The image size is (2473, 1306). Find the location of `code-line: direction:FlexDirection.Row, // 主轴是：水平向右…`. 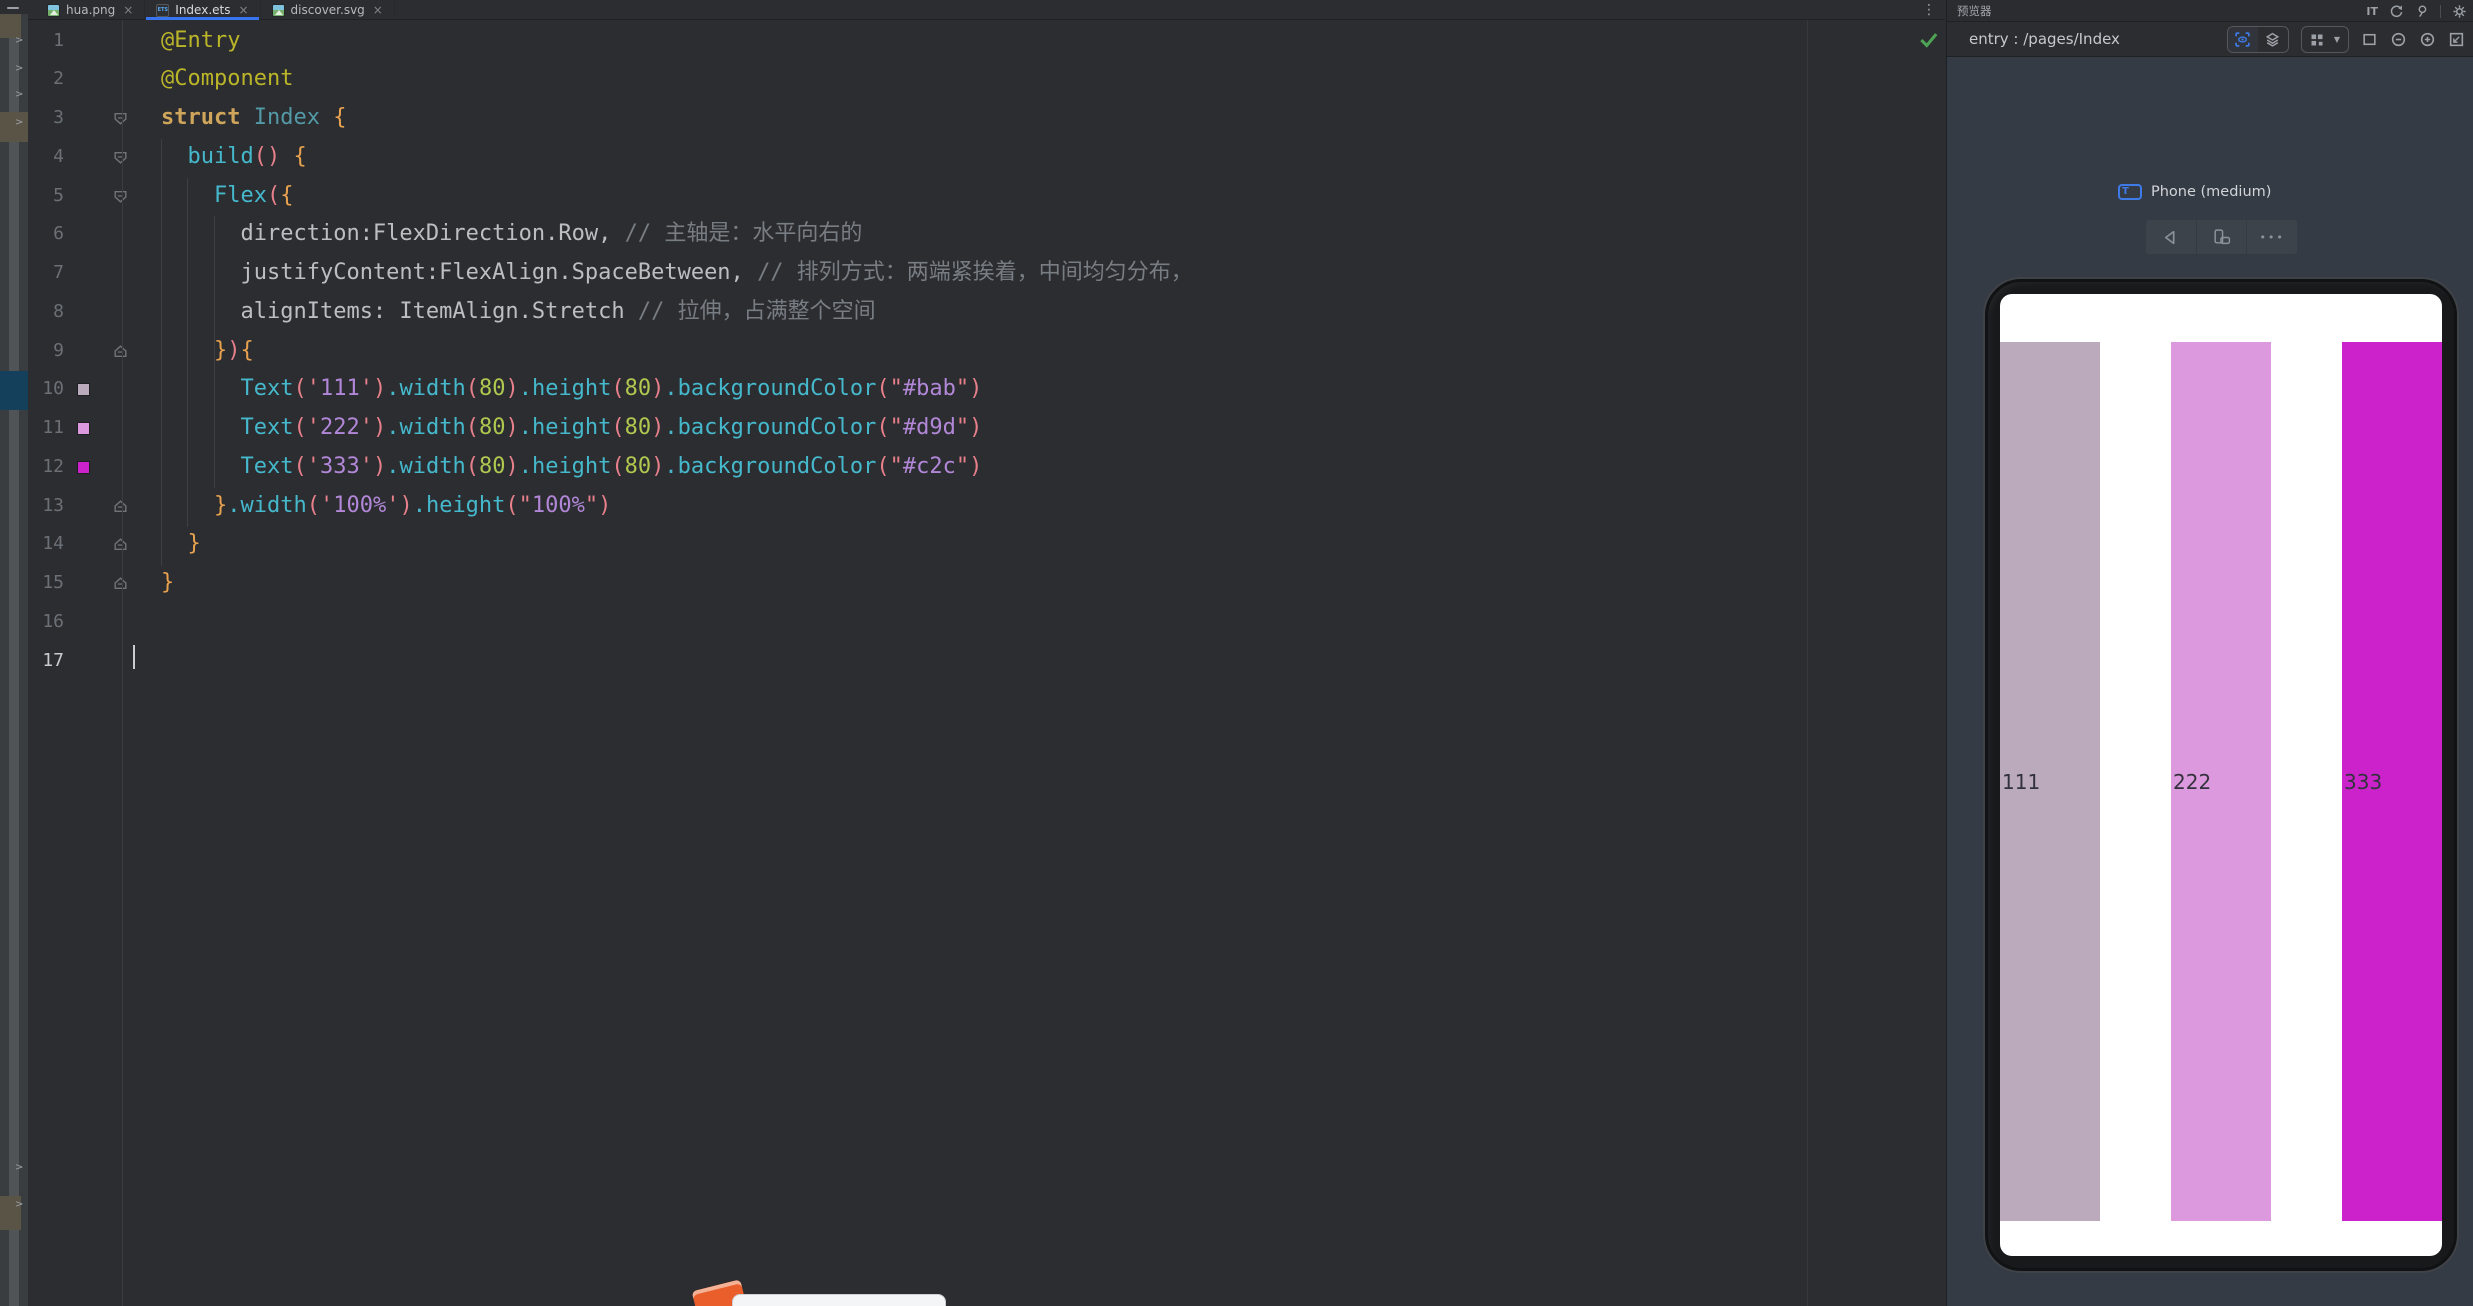

code-line: direction:FlexDirection.Row, // 主轴是：水平向右… is located at coordinates (511, 234).